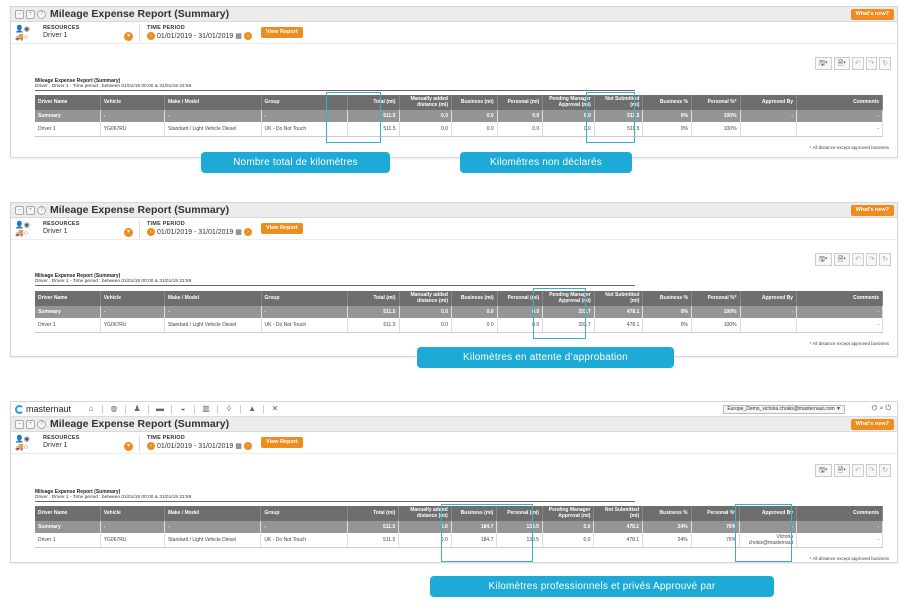 This screenshot has width=909, height=611. Describe the element at coordinates (229, 409) in the screenshot. I see `location-icon: ◊` at that location.